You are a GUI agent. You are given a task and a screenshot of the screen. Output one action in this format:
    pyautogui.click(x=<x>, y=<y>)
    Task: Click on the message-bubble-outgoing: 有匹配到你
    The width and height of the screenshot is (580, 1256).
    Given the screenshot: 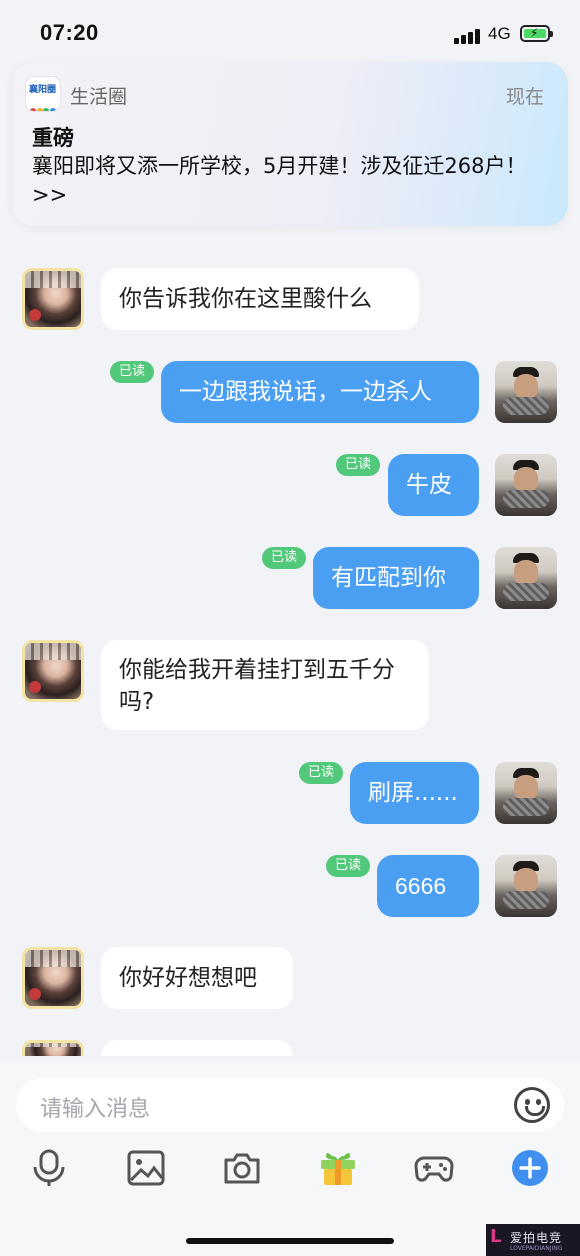 What is the action you would take?
    pyautogui.click(x=396, y=578)
    